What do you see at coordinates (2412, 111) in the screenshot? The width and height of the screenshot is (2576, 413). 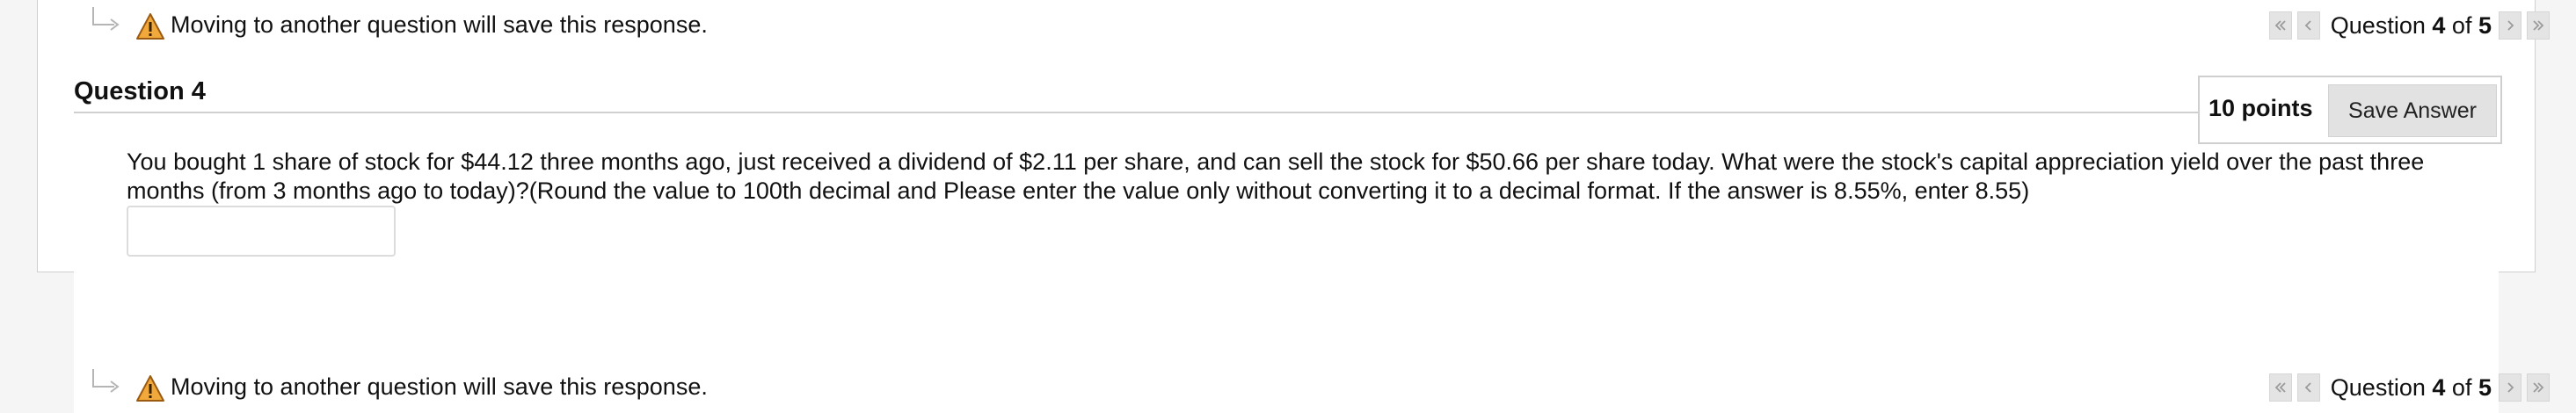 I see `save-answer-button: Save Answer` at bounding box center [2412, 111].